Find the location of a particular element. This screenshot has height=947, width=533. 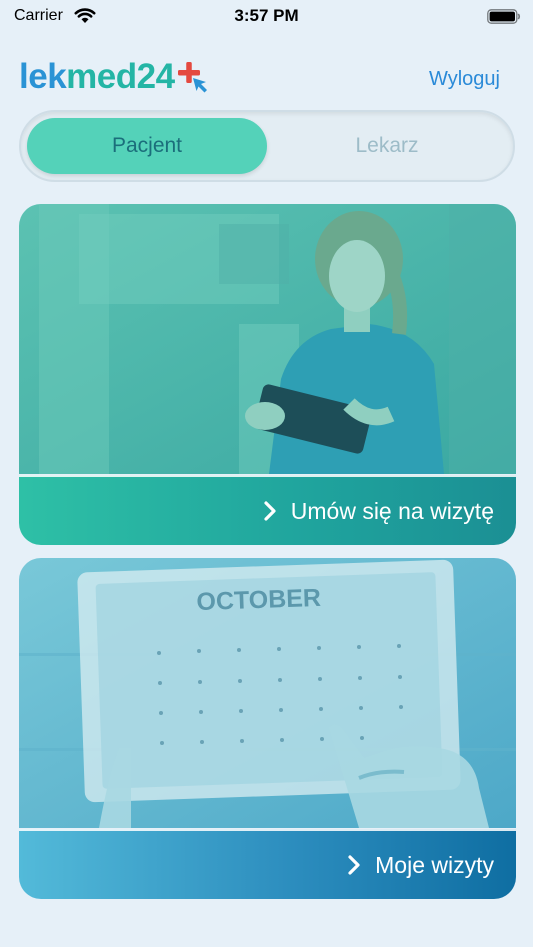

plus-cursor-icon is located at coordinates (192, 77).